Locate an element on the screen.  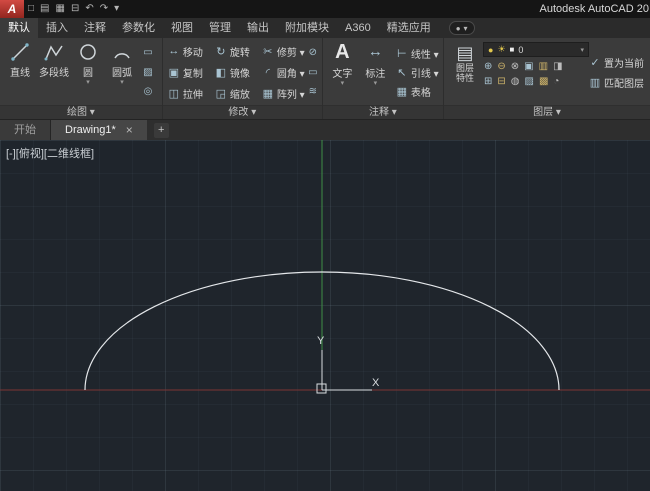
file-tab-start: 开始 is located at coordinates (25, 130).